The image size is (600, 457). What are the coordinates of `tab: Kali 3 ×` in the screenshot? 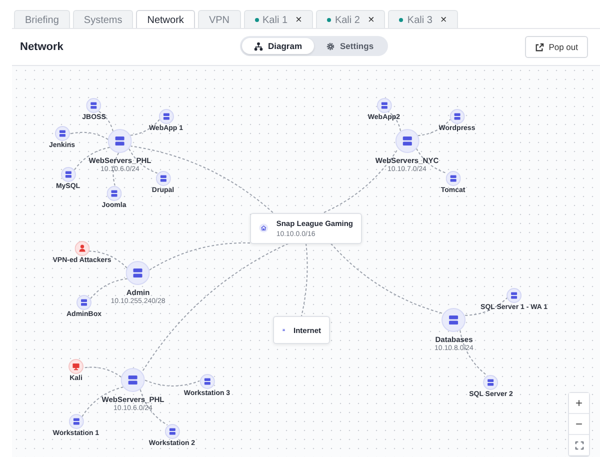 It's located at (423, 19).